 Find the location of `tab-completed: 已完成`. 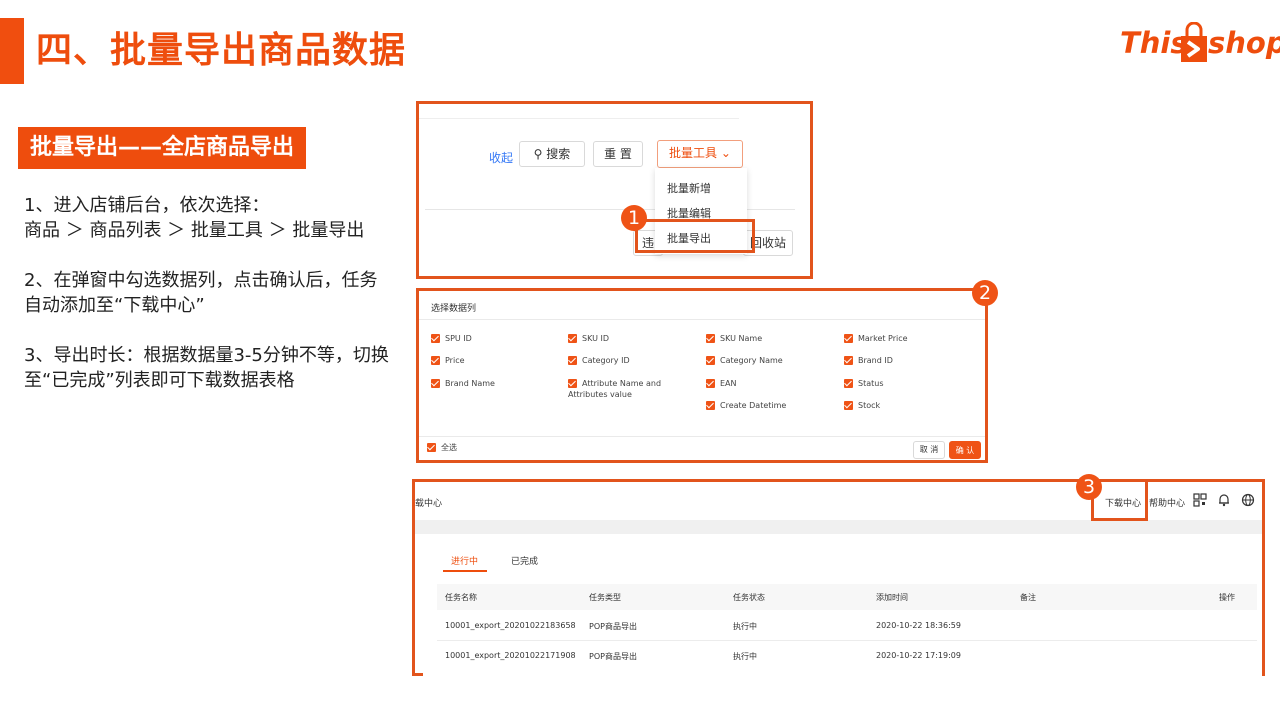

tab-completed: 已完成 is located at coordinates (524, 560).